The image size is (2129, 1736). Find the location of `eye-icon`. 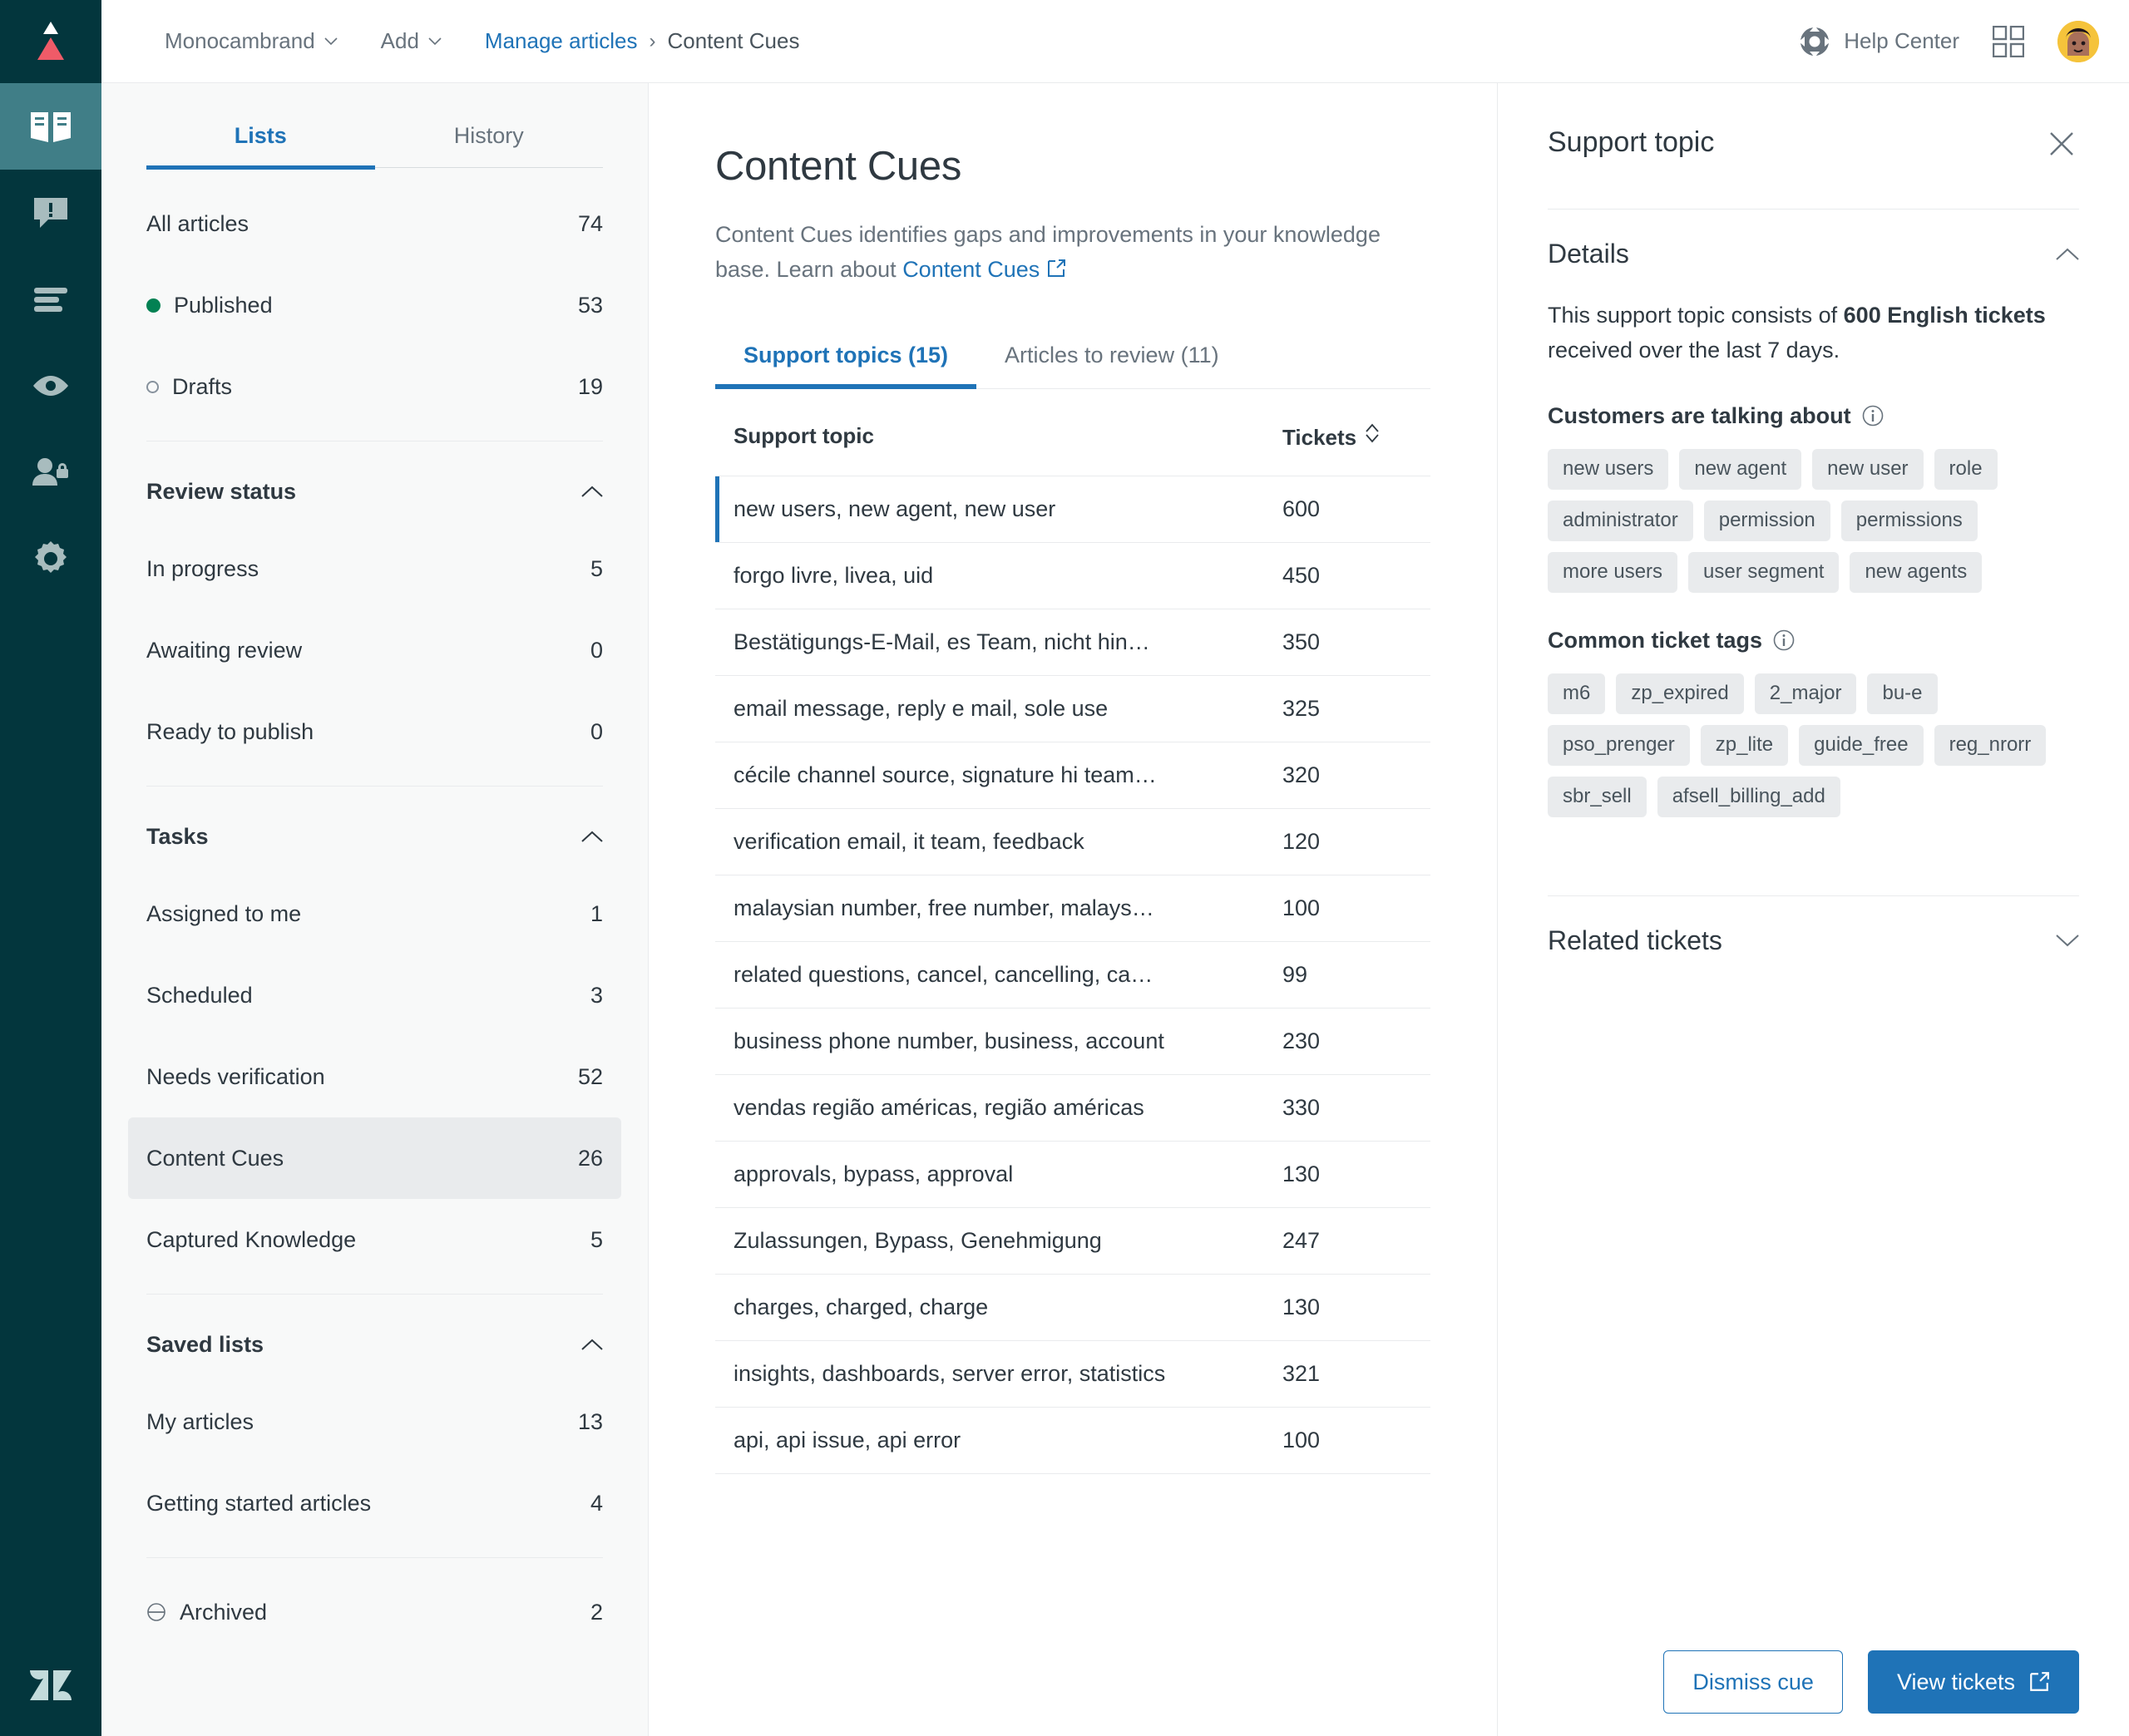

eye-icon is located at coordinates (50, 386).